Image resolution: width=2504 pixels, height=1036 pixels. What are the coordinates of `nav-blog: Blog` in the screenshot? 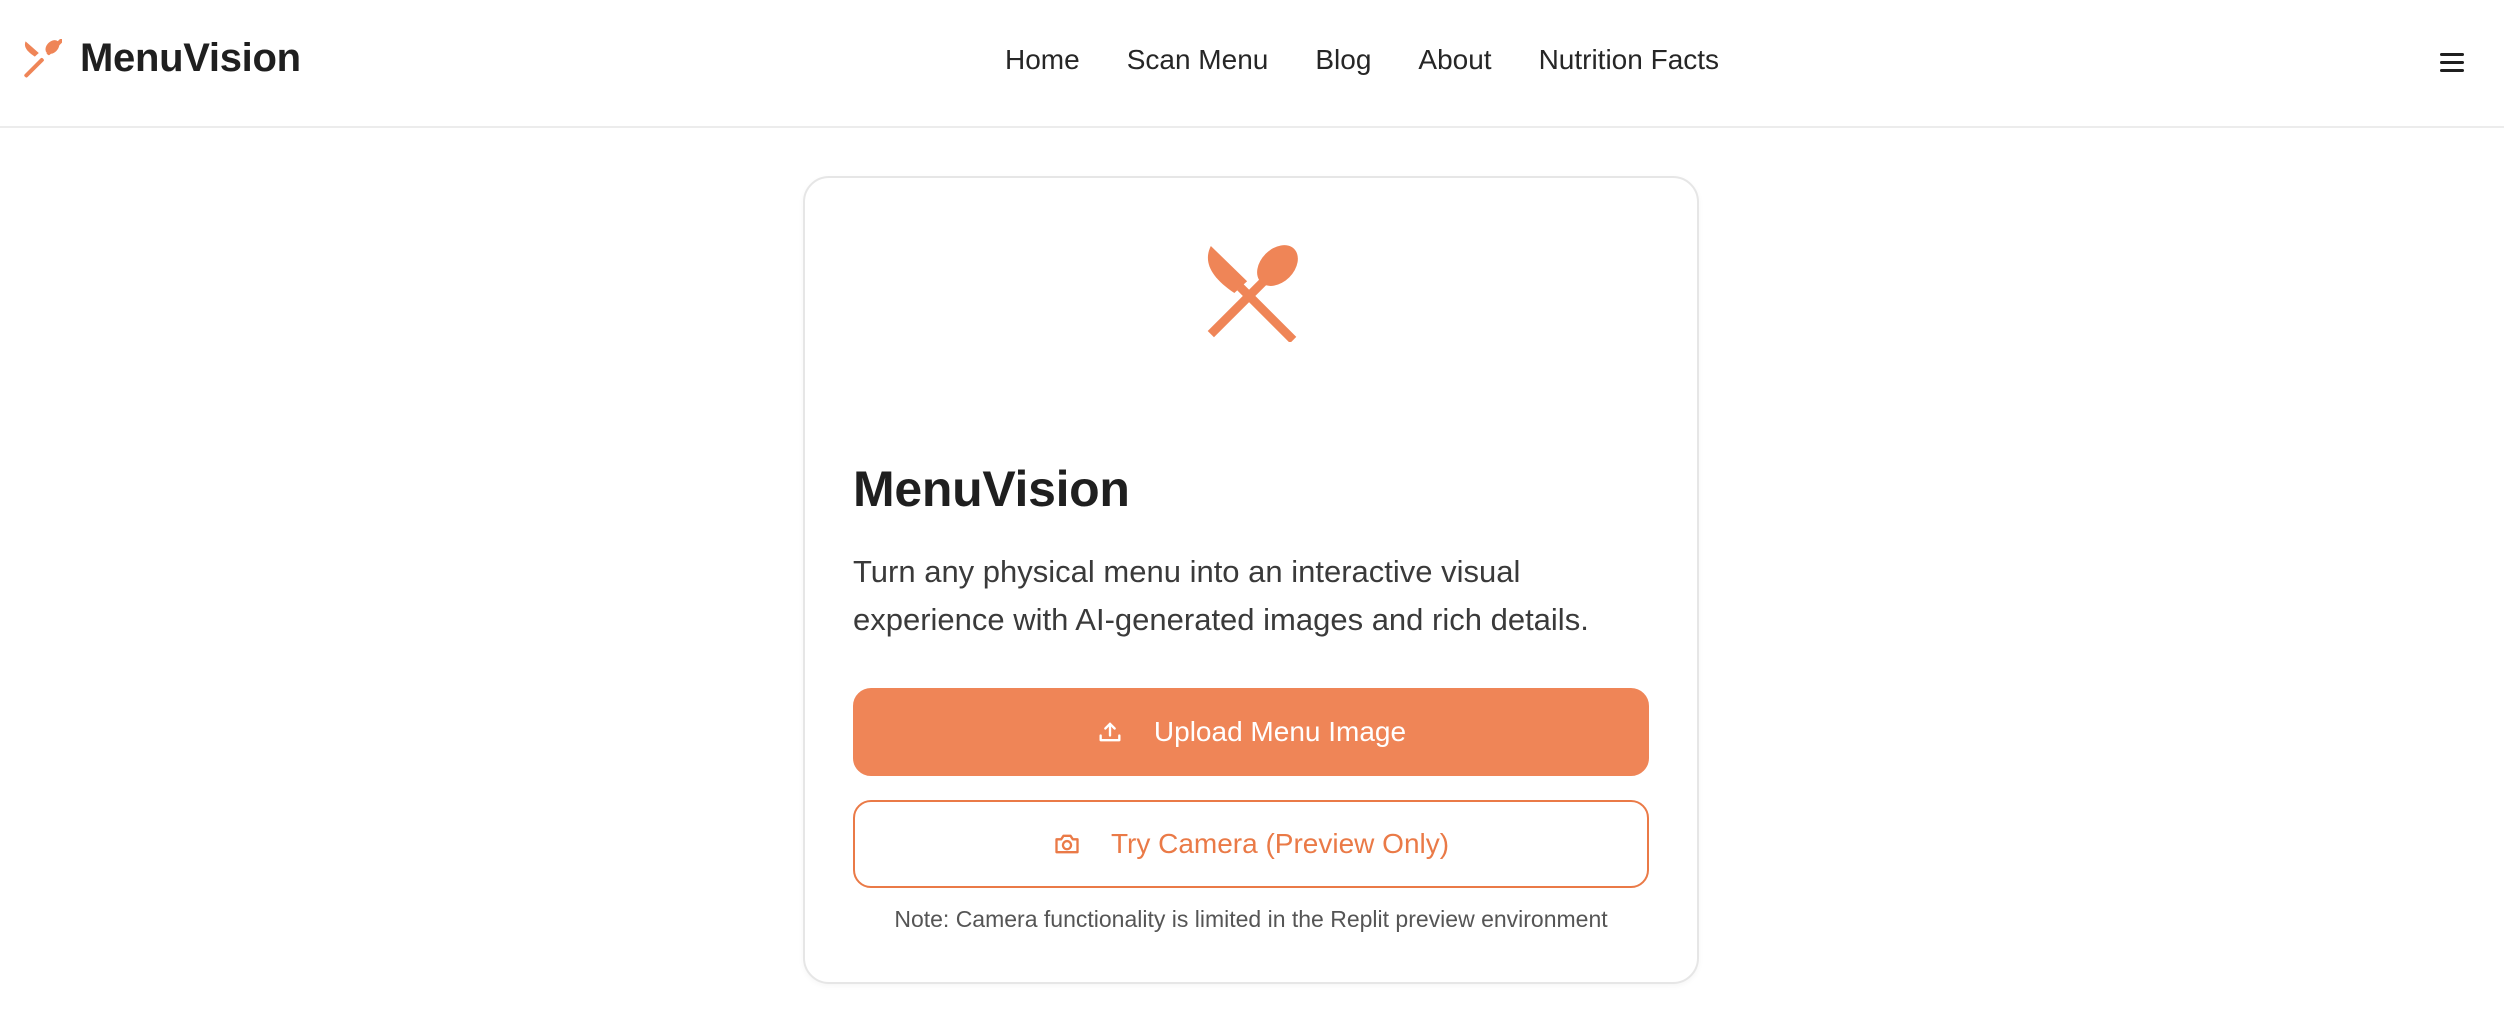 It's located at (1343, 60).